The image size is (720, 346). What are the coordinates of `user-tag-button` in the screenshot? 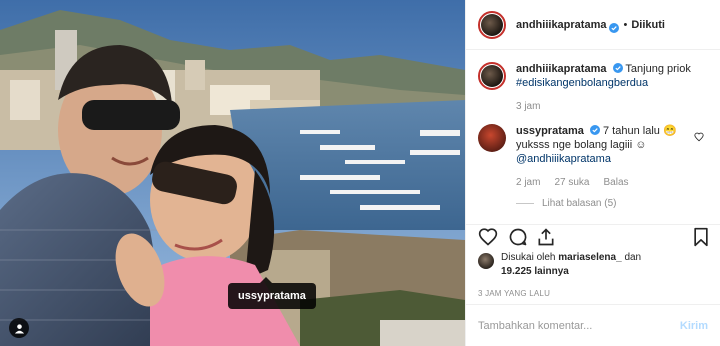 It's located at (19, 328).